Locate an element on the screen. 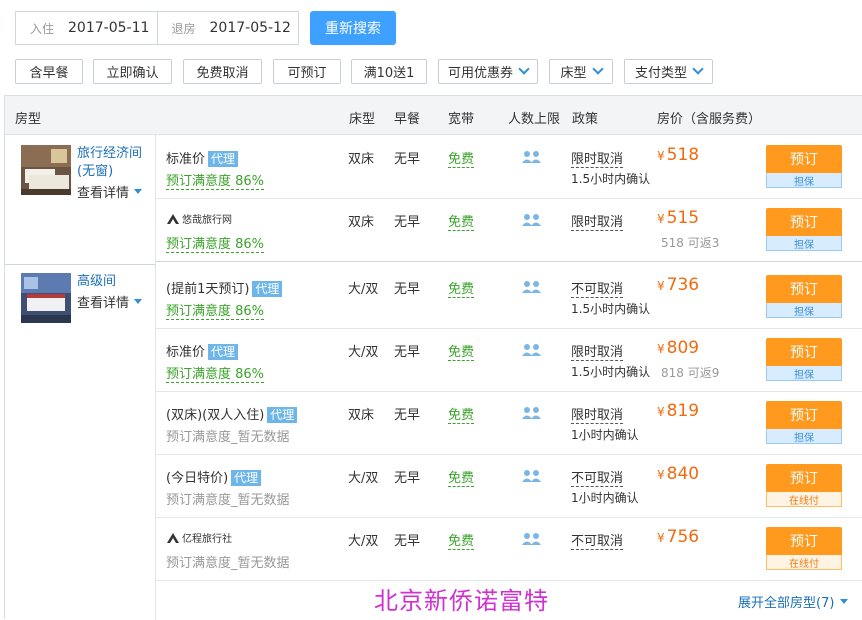 The height and width of the screenshot is (620, 862). policy-wrap: 不可取消 is located at coordinates (597, 288).